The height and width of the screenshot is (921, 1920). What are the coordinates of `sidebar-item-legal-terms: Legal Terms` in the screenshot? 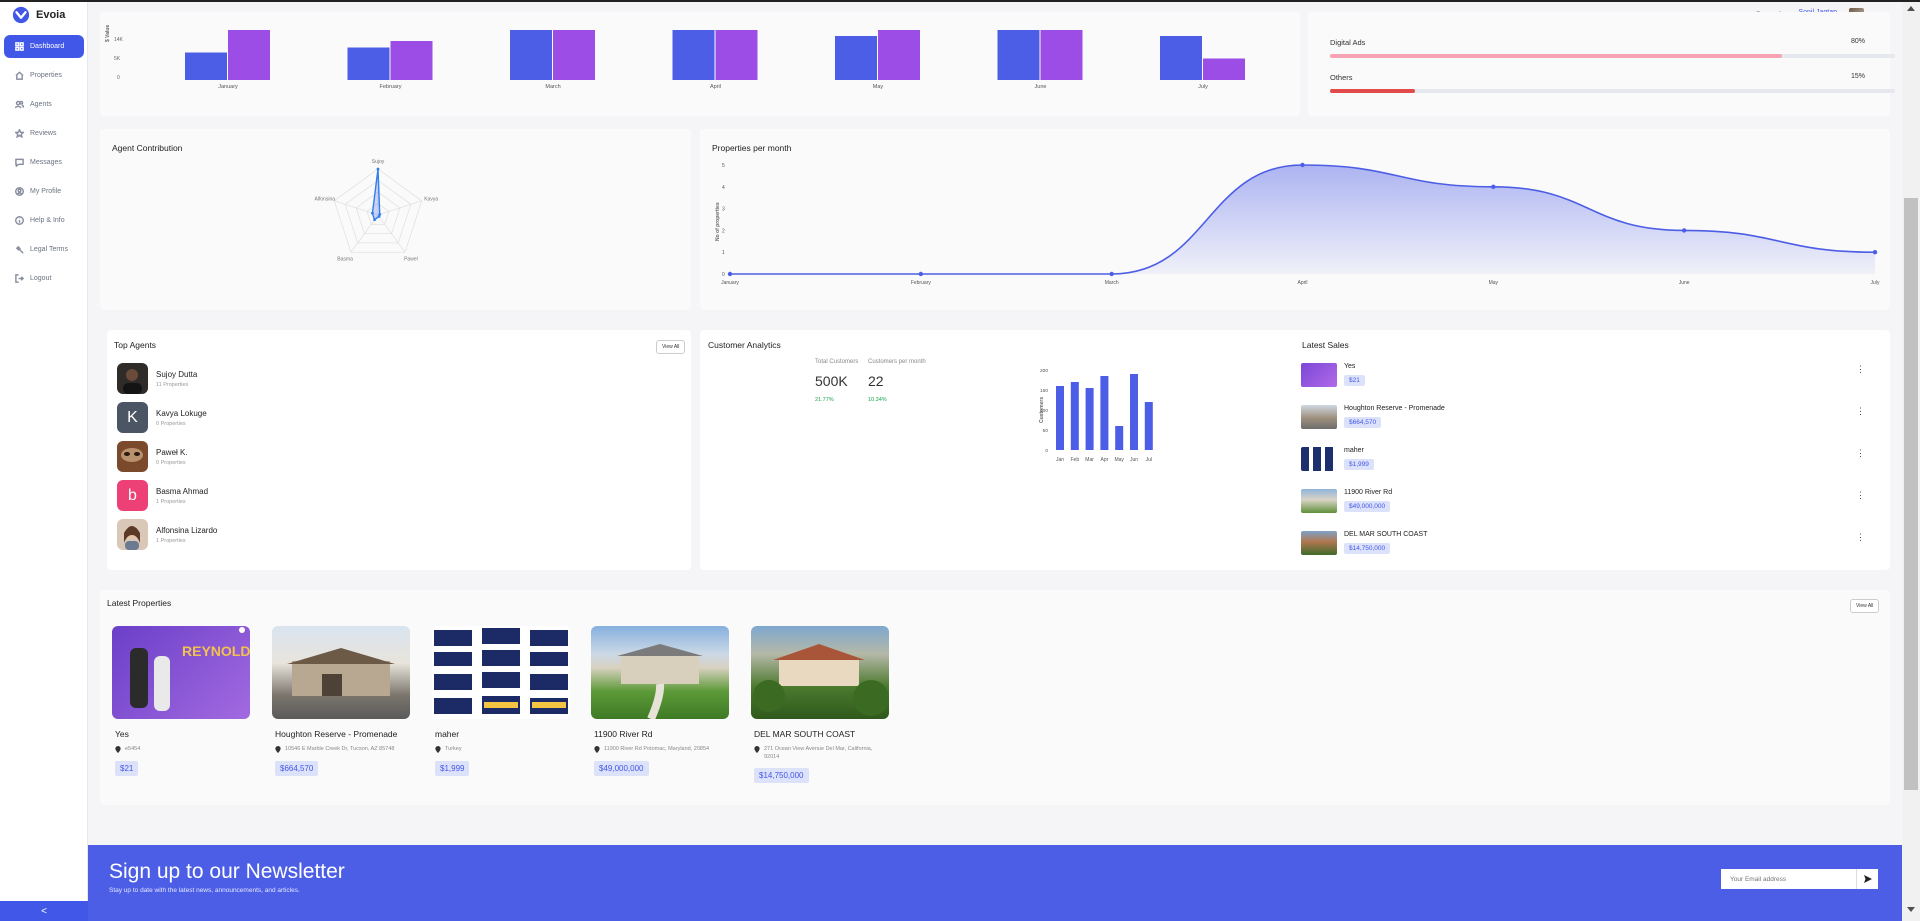 It's located at (44, 249).